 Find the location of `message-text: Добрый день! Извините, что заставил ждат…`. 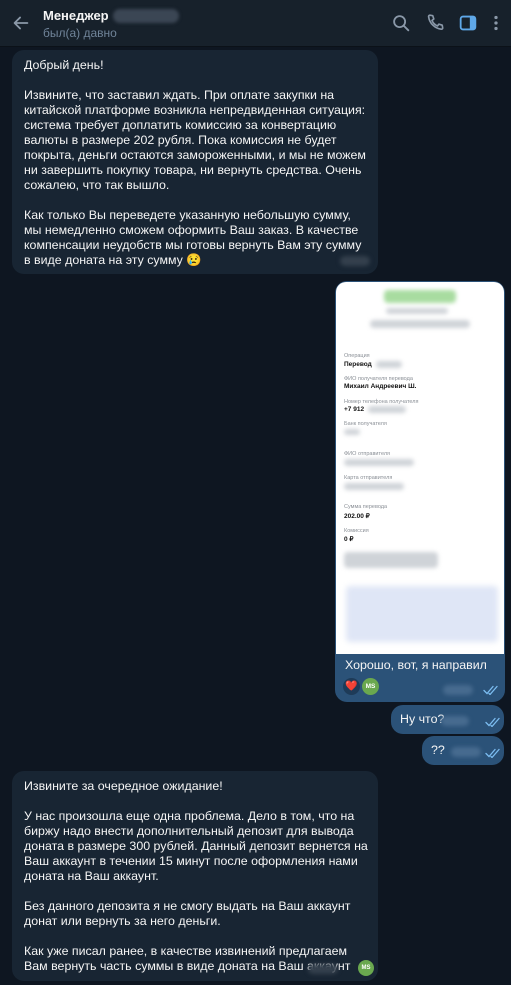

message-text: Добрый день! Извините, что заставил ждат… is located at coordinates (197, 162).